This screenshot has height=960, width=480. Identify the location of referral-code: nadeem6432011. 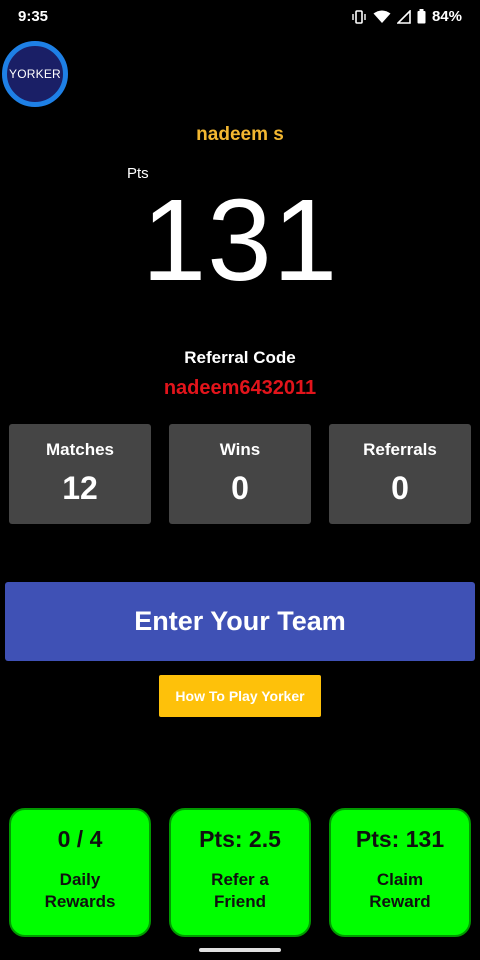
(240, 388).